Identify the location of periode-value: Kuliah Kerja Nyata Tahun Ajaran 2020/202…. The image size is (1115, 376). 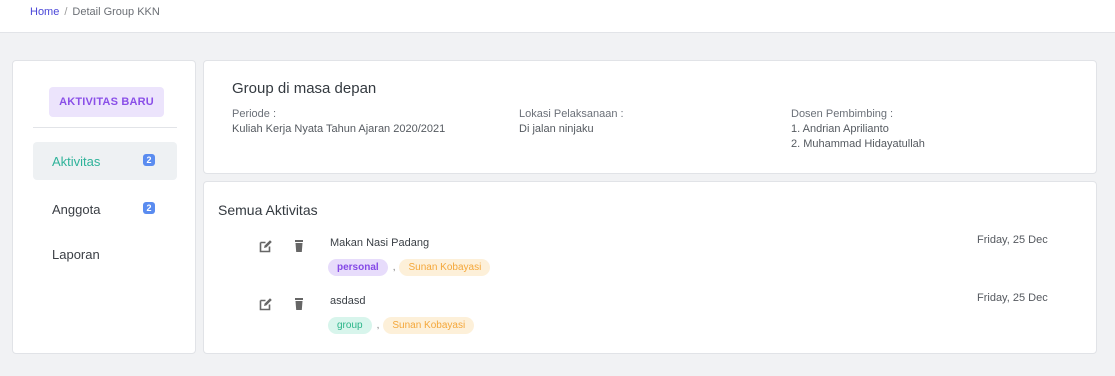
(339, 129).